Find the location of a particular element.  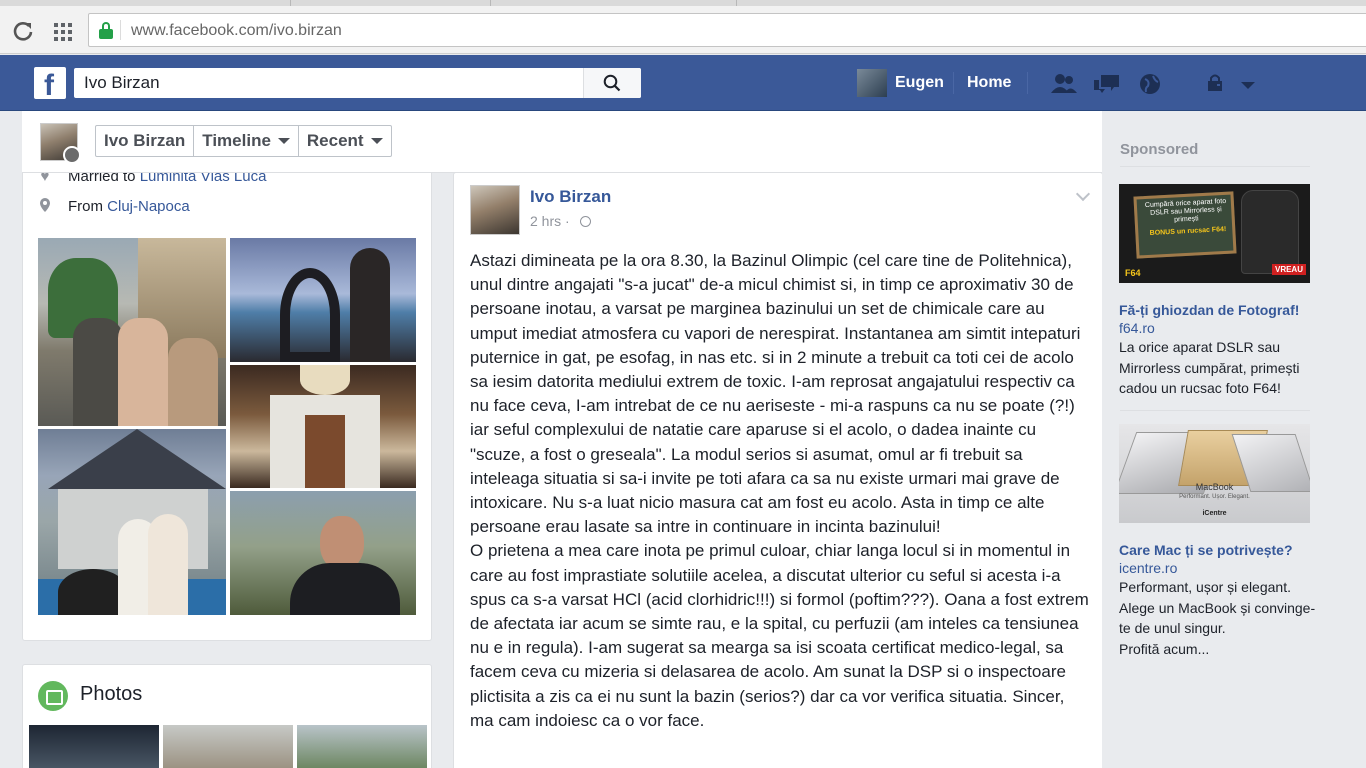

notifications-globe-icon is located at coordinates (1151, 84).